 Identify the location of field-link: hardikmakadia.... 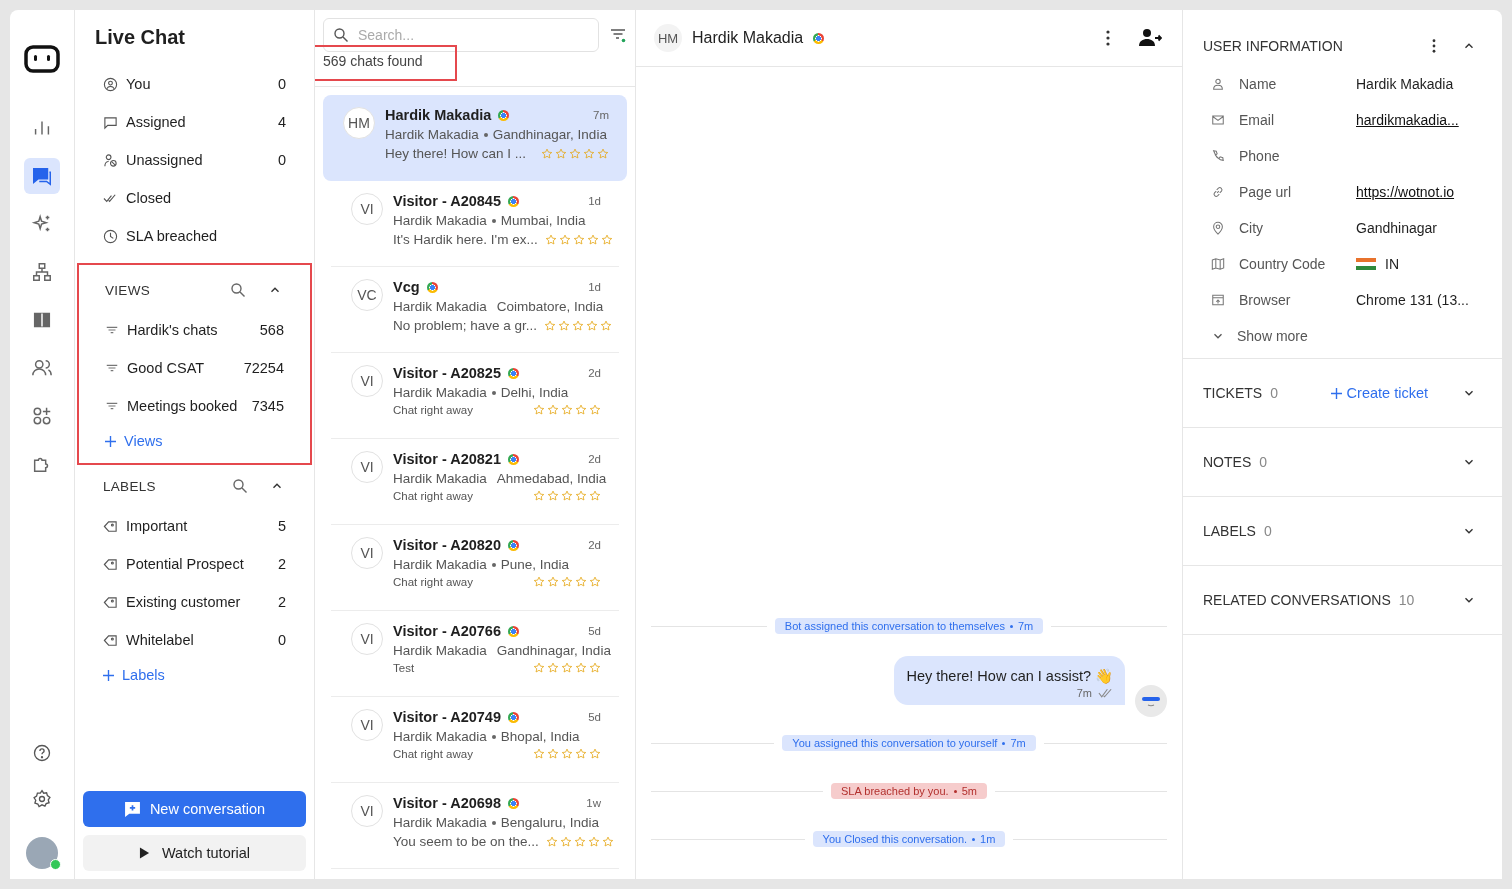
(1407, 120).